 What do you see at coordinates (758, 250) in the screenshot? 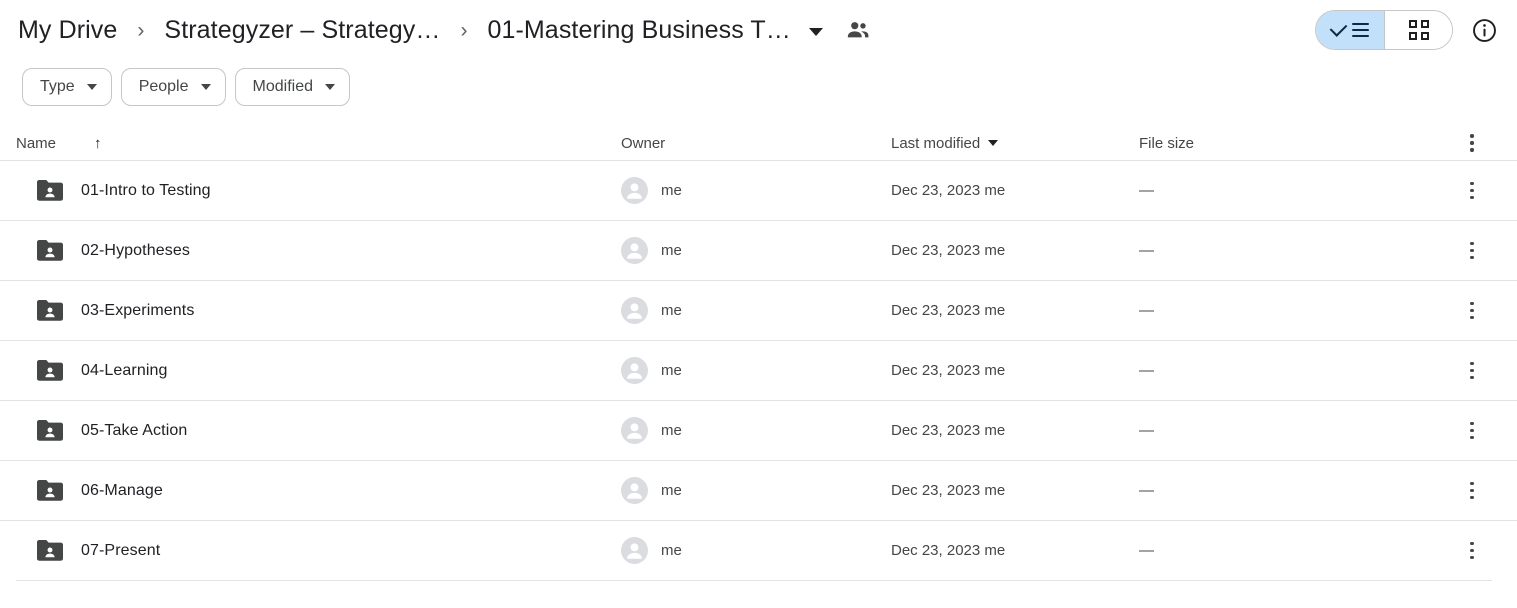
I see `table-row: 02-Hypotheses me Dec 23, 2023 me —` at bounding box center [758, 250].